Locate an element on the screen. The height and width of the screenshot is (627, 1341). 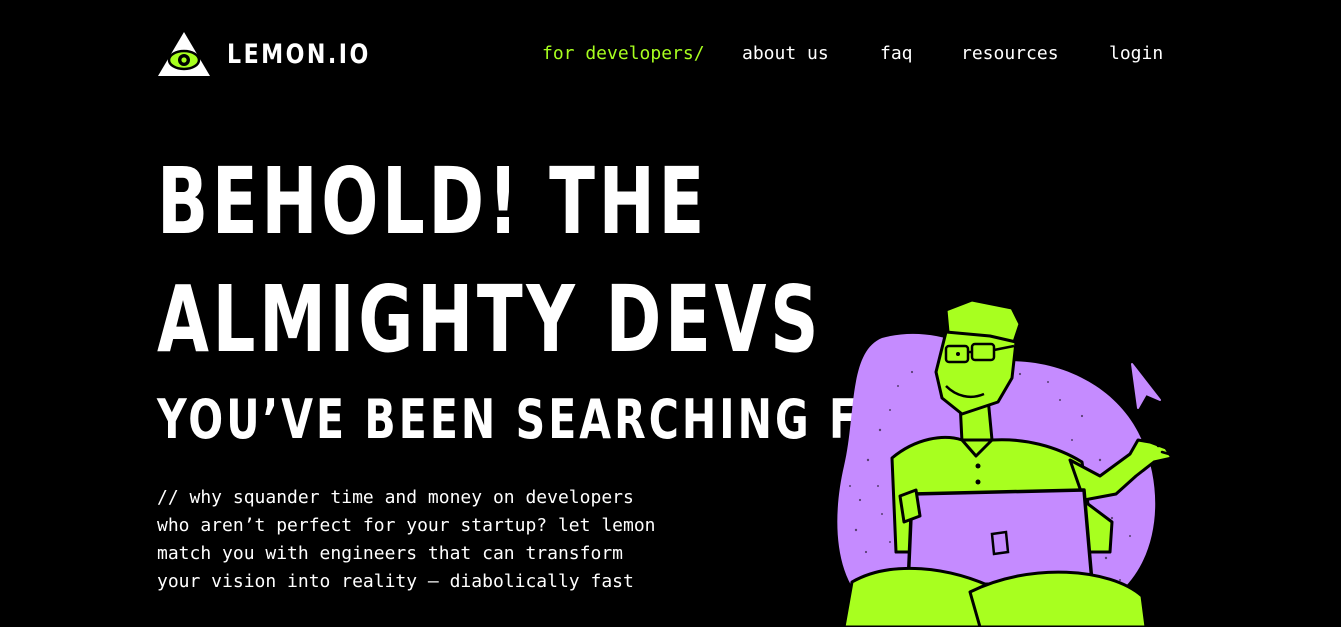
nav-for-developers: for developers/ is located at coordinates (623, 54).